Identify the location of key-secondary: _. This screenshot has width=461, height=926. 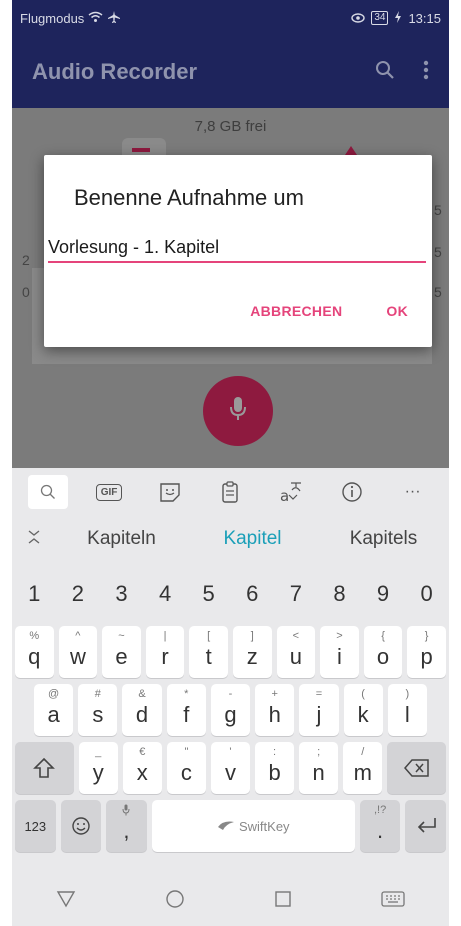
(98, 752).